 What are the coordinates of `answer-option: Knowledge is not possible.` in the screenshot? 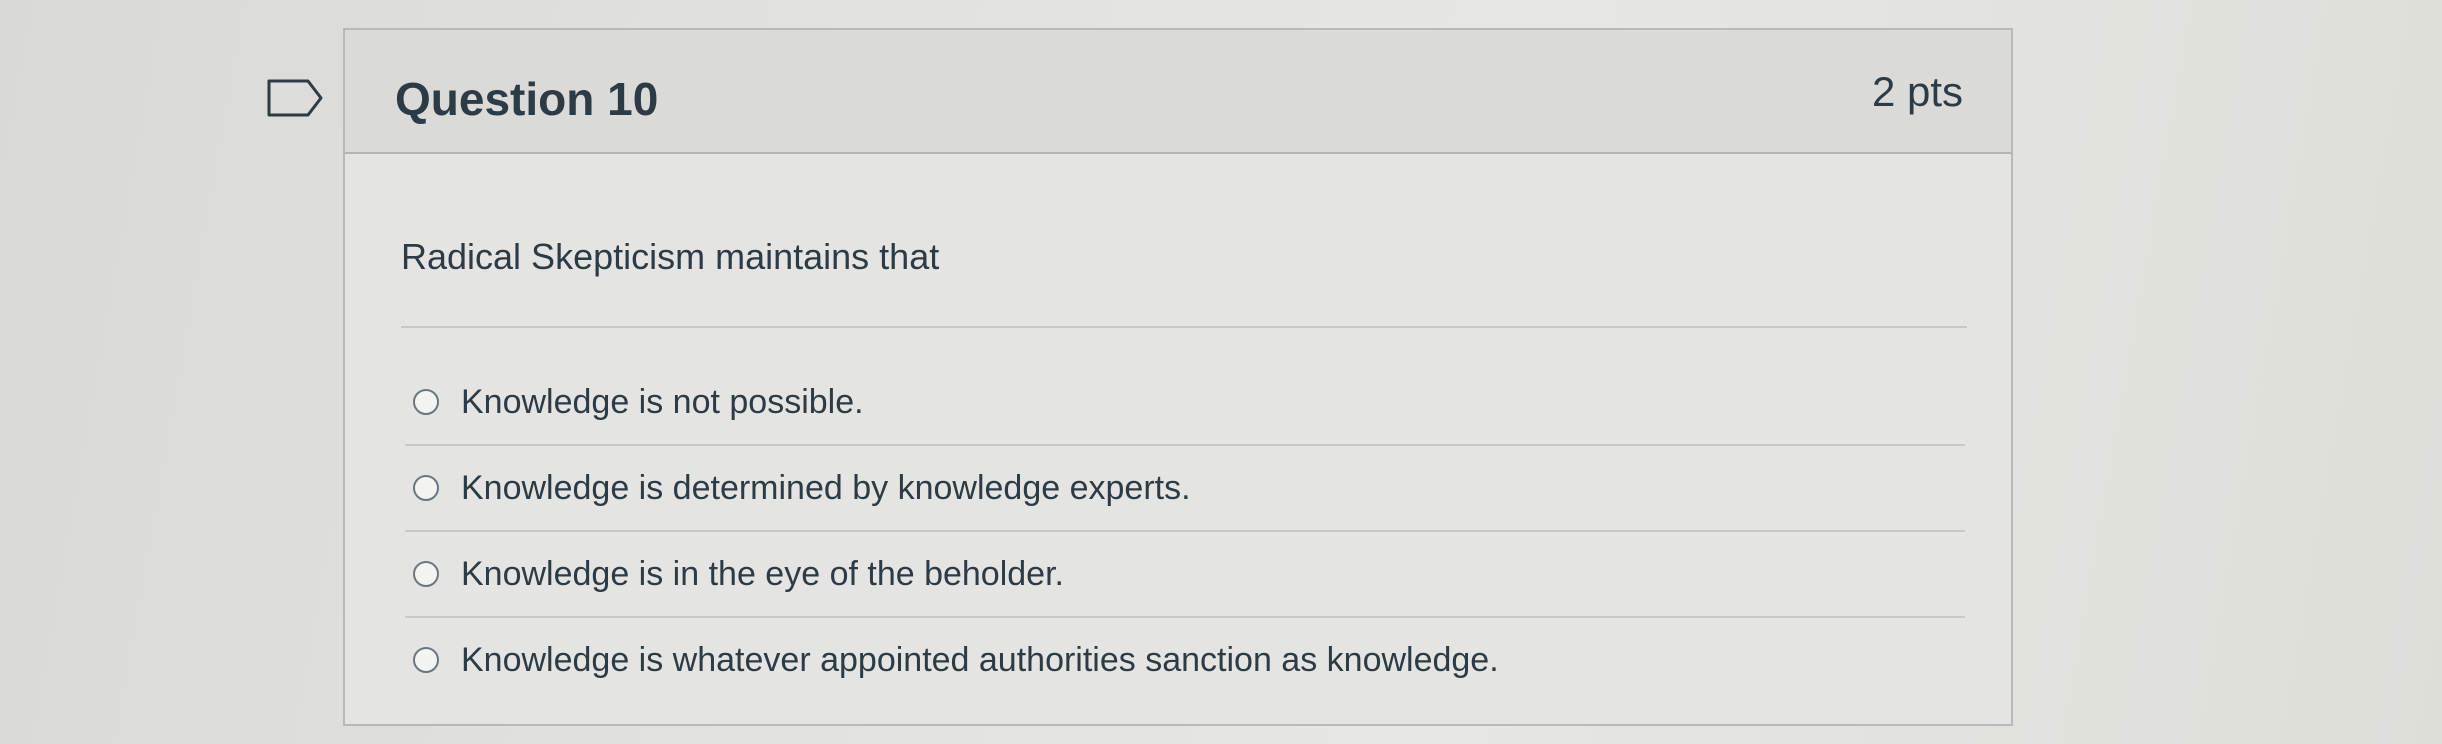 It's located at (1185, 403).